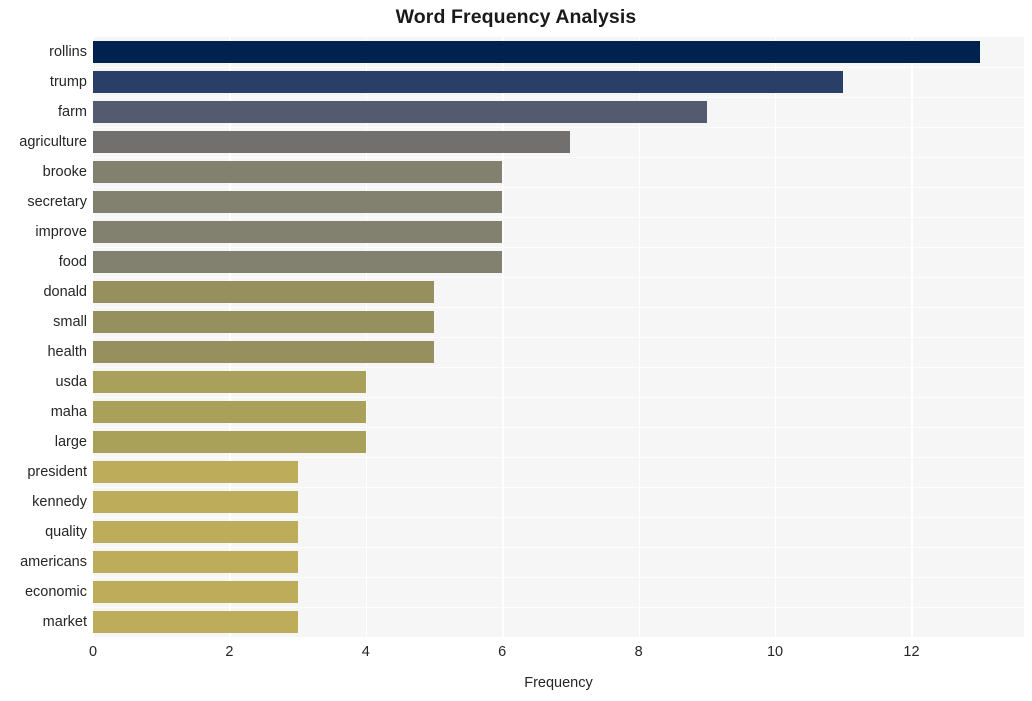 The image size is (1032, 701). I want to click on y-tick-label-health: health, so click(67, 352).